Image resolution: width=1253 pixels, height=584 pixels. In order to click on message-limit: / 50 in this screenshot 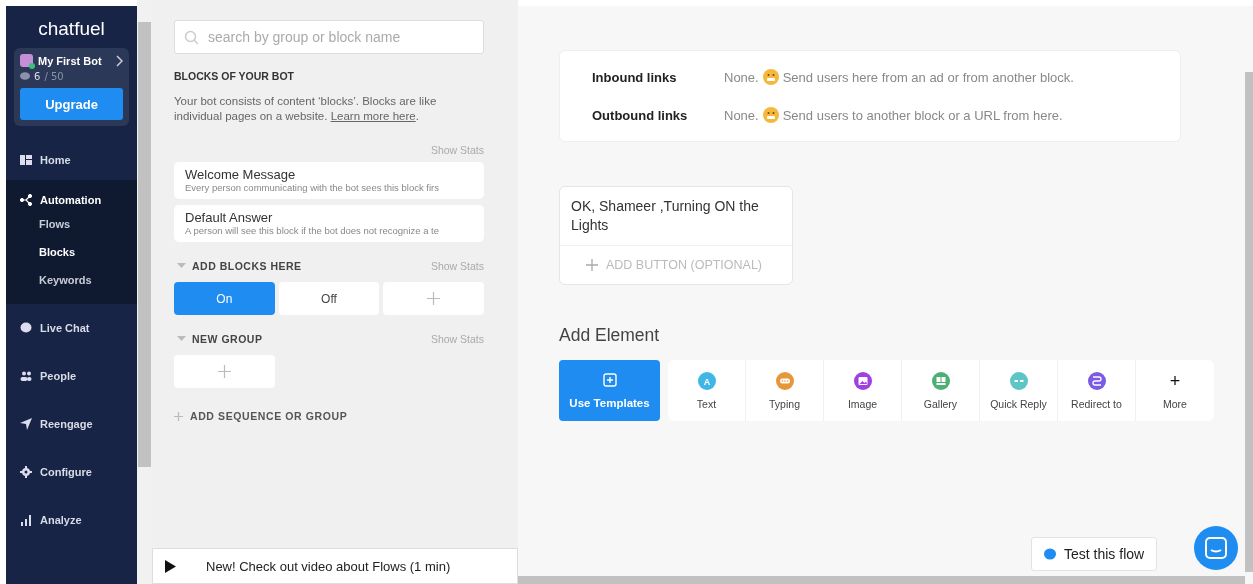, I will do `click(54, 76)`.